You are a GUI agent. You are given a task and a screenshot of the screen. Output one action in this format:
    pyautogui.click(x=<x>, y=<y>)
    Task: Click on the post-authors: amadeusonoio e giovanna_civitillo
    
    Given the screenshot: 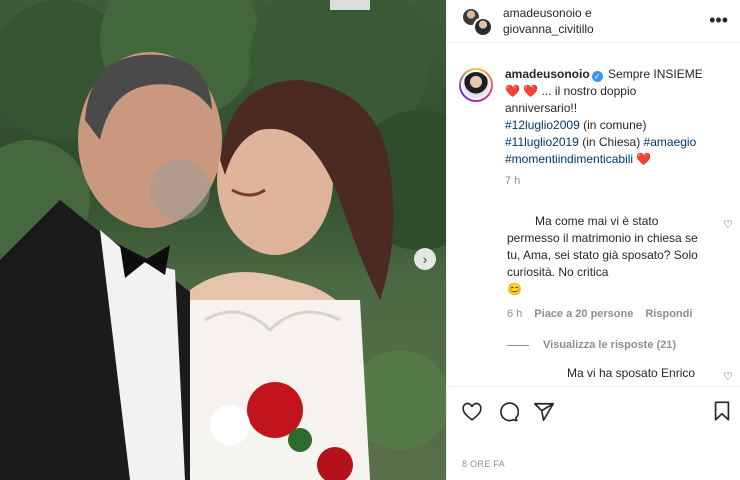 What is the action you would take?
    pyautogui.click(x=548, y=21)
    